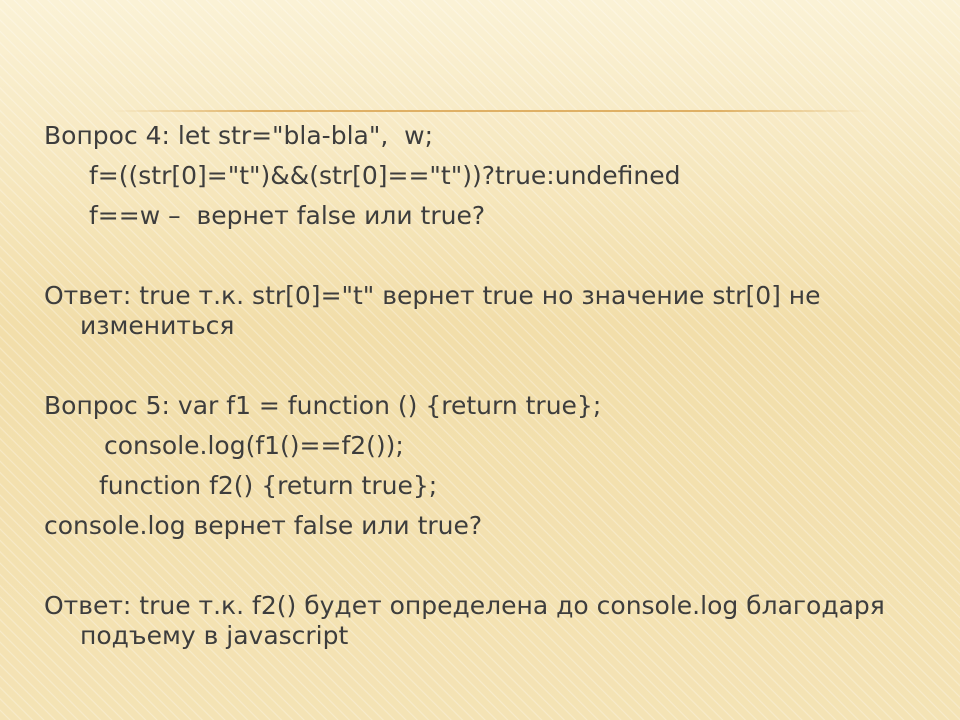 The width and height of the screenshot is (960, 720). I want to click on question-5-code-line-2: function f2() {return true};, so click(268, 485).